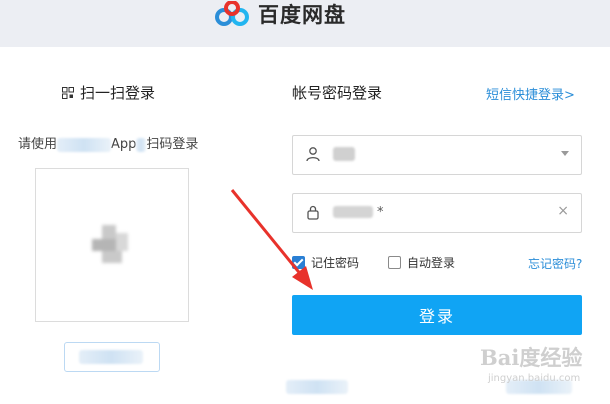 Image resolution: width=610 pixels, height=404 pixels. Describe the element at coordinates (325, 262) in the screenshot. I see `remember-password-checkbox: 记住密码` at that location.